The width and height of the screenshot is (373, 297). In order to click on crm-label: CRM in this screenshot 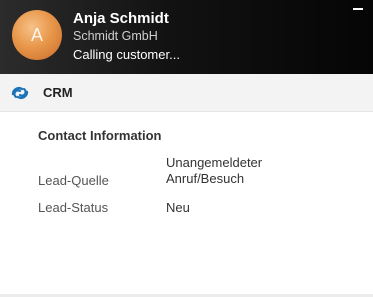, I will do `click(58, 92)`.